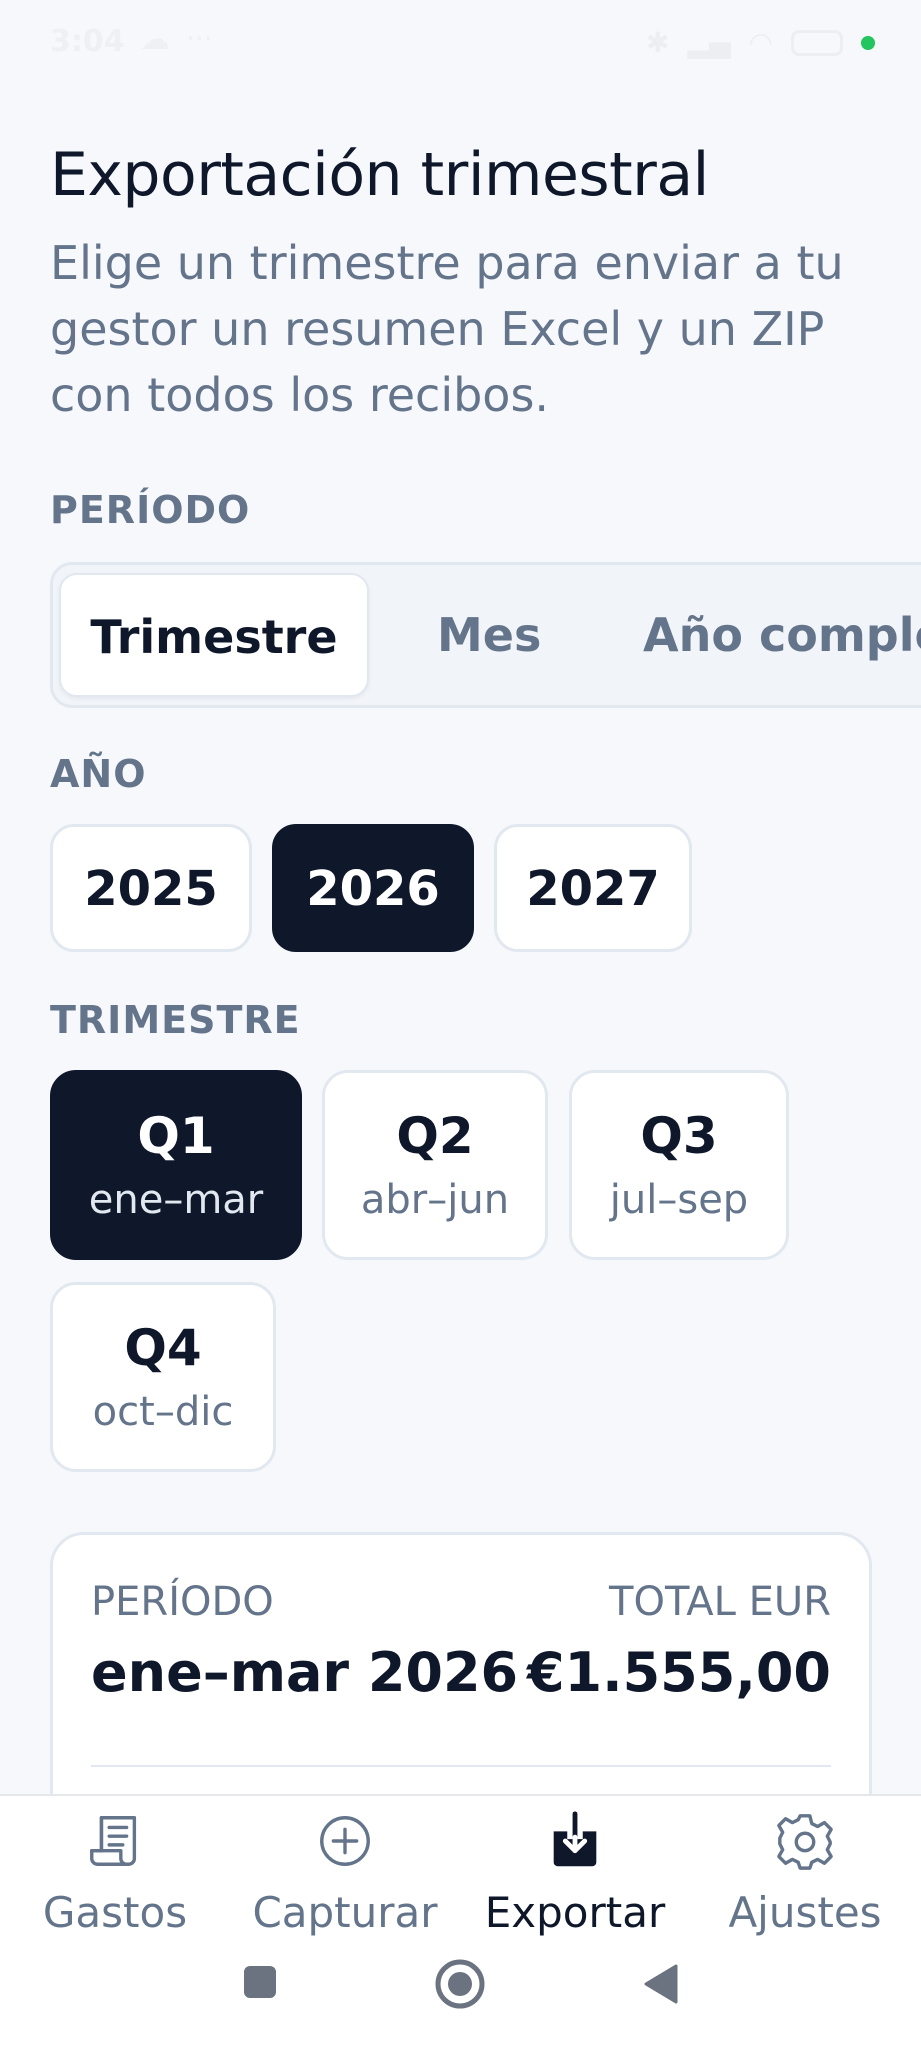  What do you see at coordinates (345, 1873) in the screenshot?
I see `nav-item-capturar: Capturar` at bounding box center [345, 1873].